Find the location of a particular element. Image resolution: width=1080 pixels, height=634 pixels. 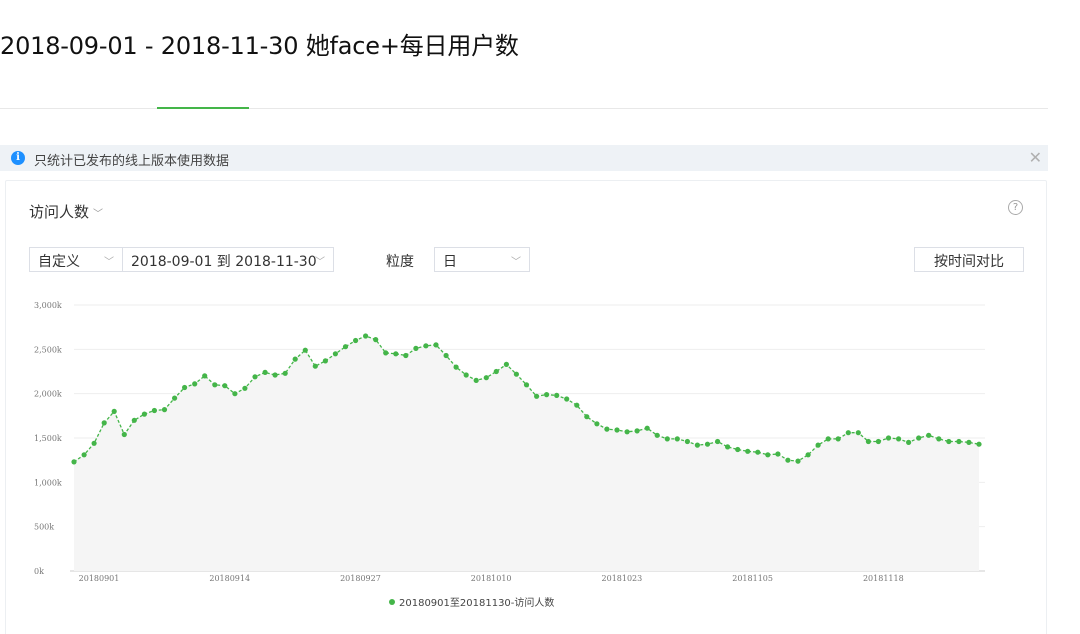

notice-text: 只统计已发布的线上版本使用数据 is located at coordinates (132, 161).